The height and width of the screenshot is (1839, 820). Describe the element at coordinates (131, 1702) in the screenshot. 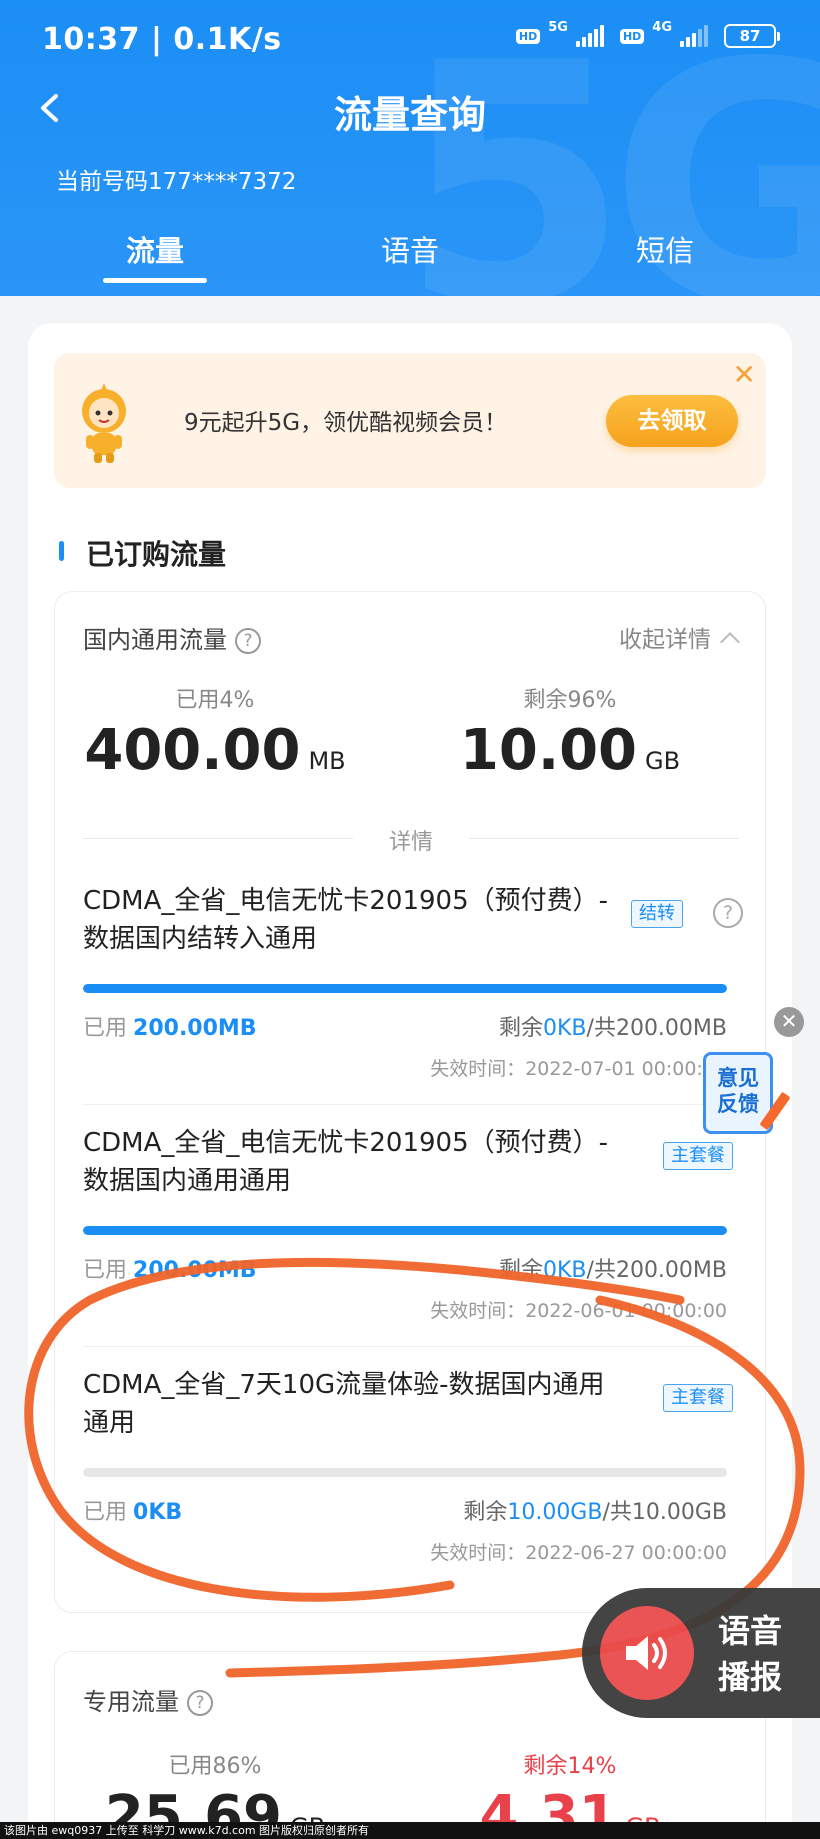

I see `card-name-text: 专用流量` at that location.